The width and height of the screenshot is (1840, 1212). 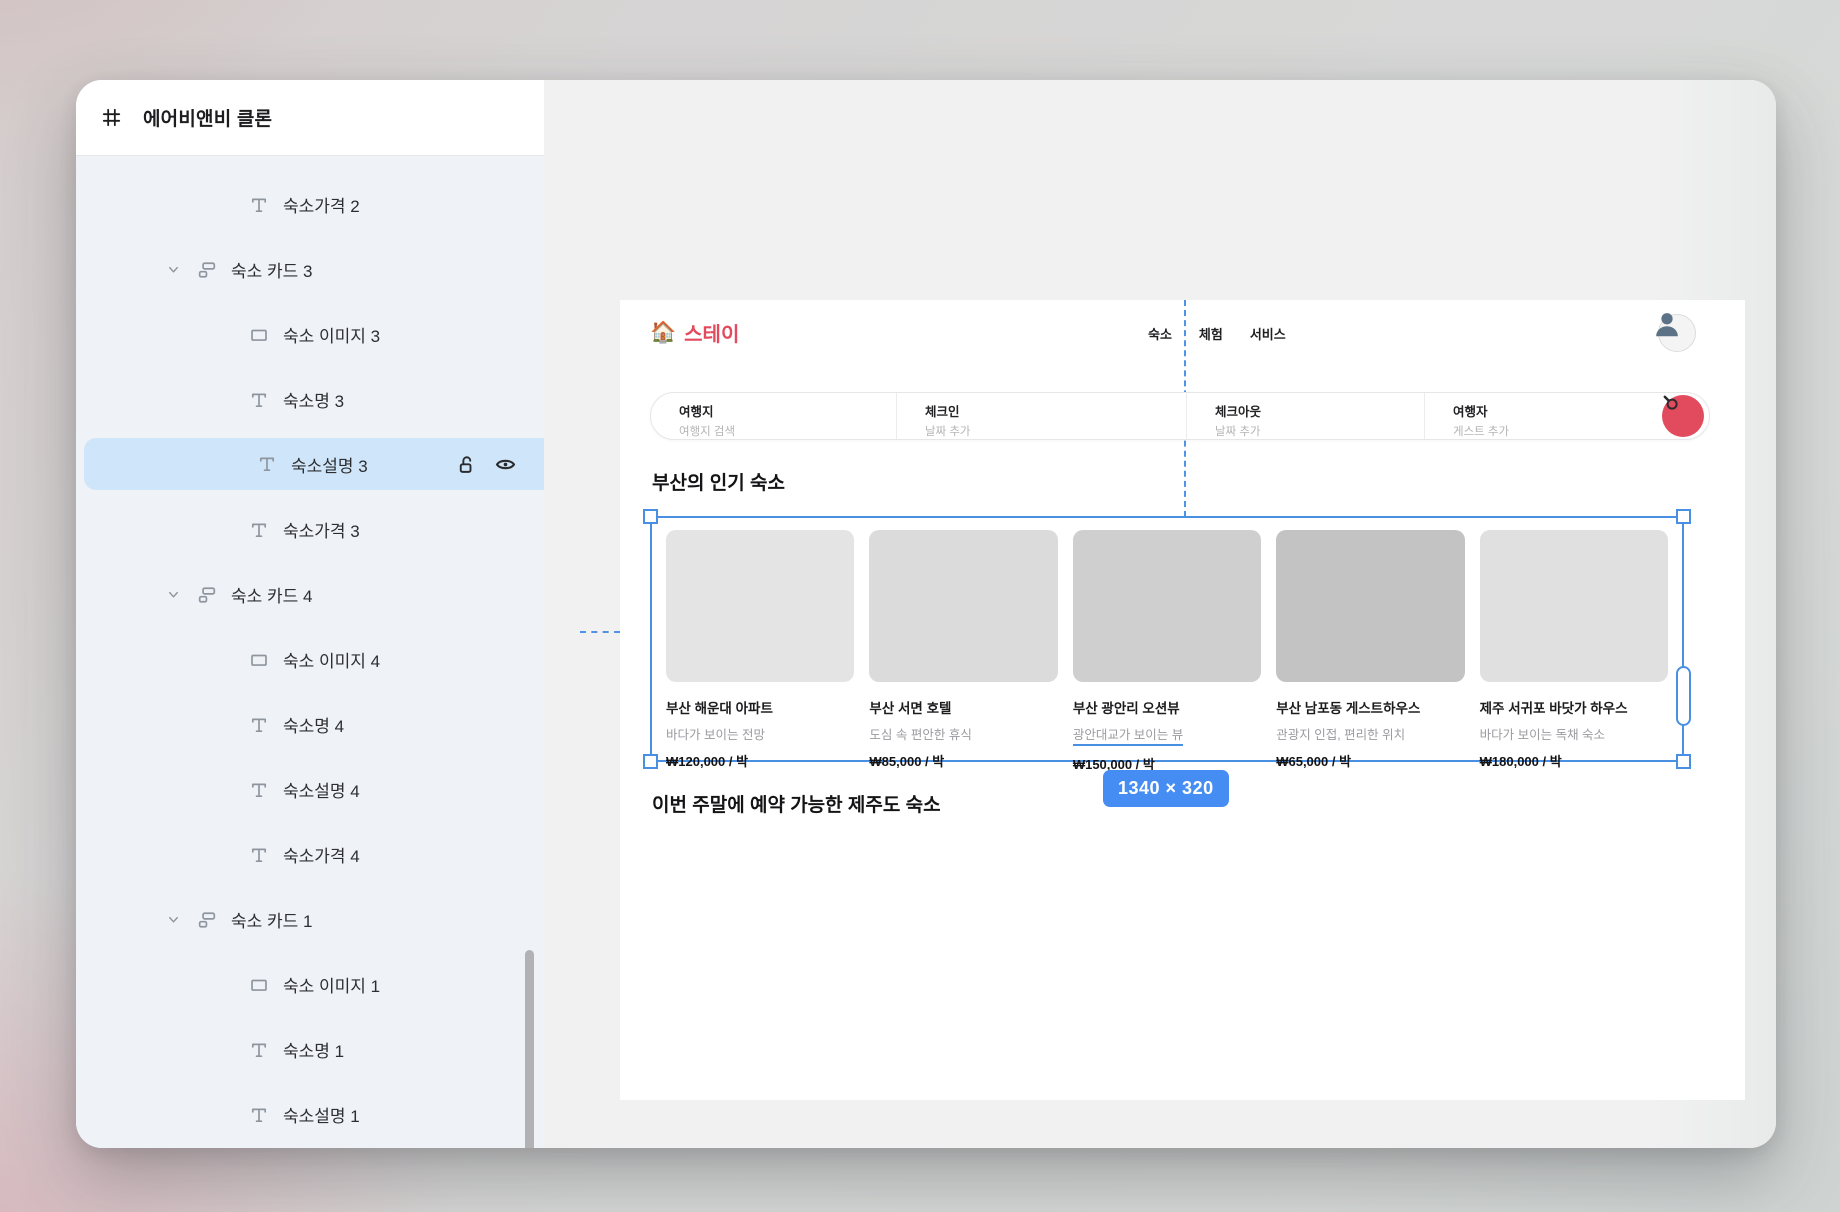 I want to click on nav-item-services: 서비스, so click(x=1268, y=333).